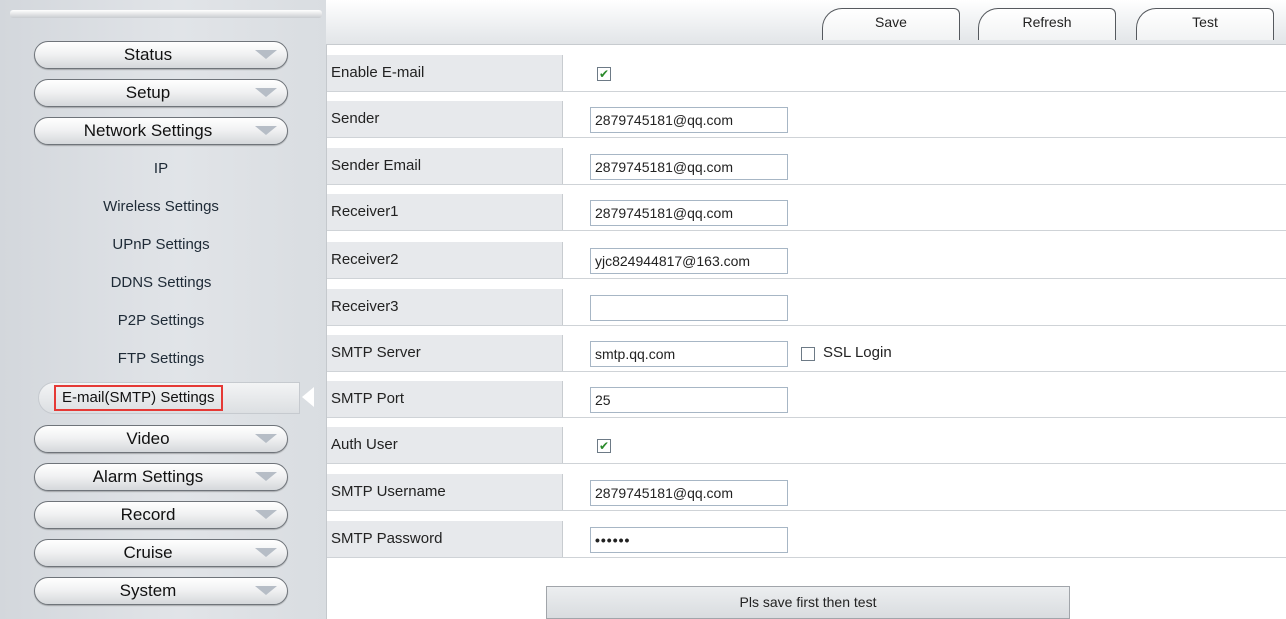 The height and width of the screenshot is (619, 1286). Describe the element at coordinates (689, 400) in the screenshot. I see `smtp-port-input` at that location.